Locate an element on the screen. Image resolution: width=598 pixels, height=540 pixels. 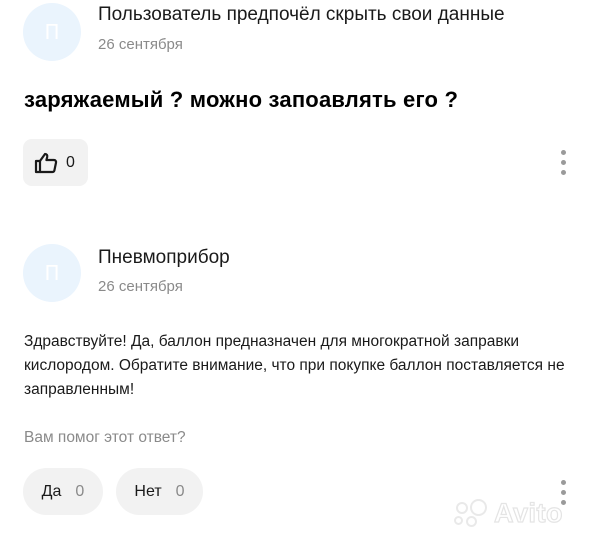
more-vertical-icon is located at coordinates (563, 164).